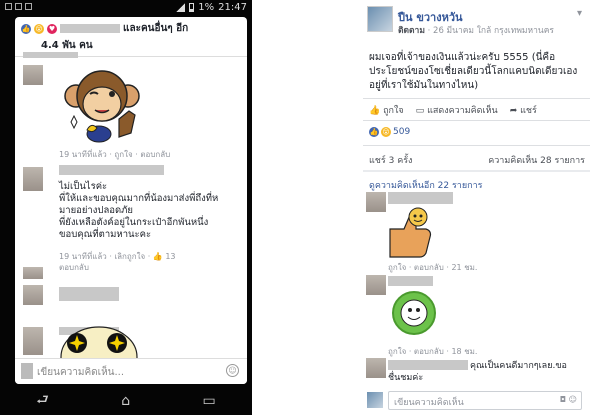 Image resolution: width=590 pixels, height=415 pixels. I want to click on back-icon: ⮐, so click(42, 401).